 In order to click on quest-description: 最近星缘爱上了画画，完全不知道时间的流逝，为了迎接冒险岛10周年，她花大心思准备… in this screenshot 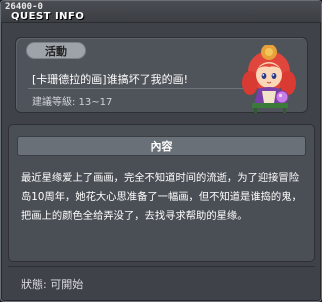, I will do `click(161, 197)`.